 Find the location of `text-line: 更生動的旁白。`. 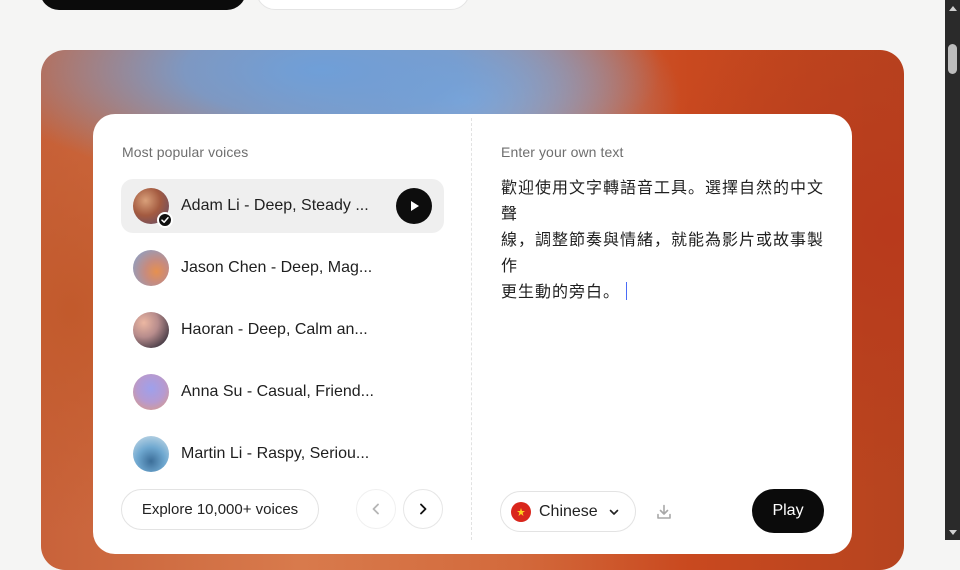

text-line: 更生動的旁白。 is located at coordinates (561, 291).